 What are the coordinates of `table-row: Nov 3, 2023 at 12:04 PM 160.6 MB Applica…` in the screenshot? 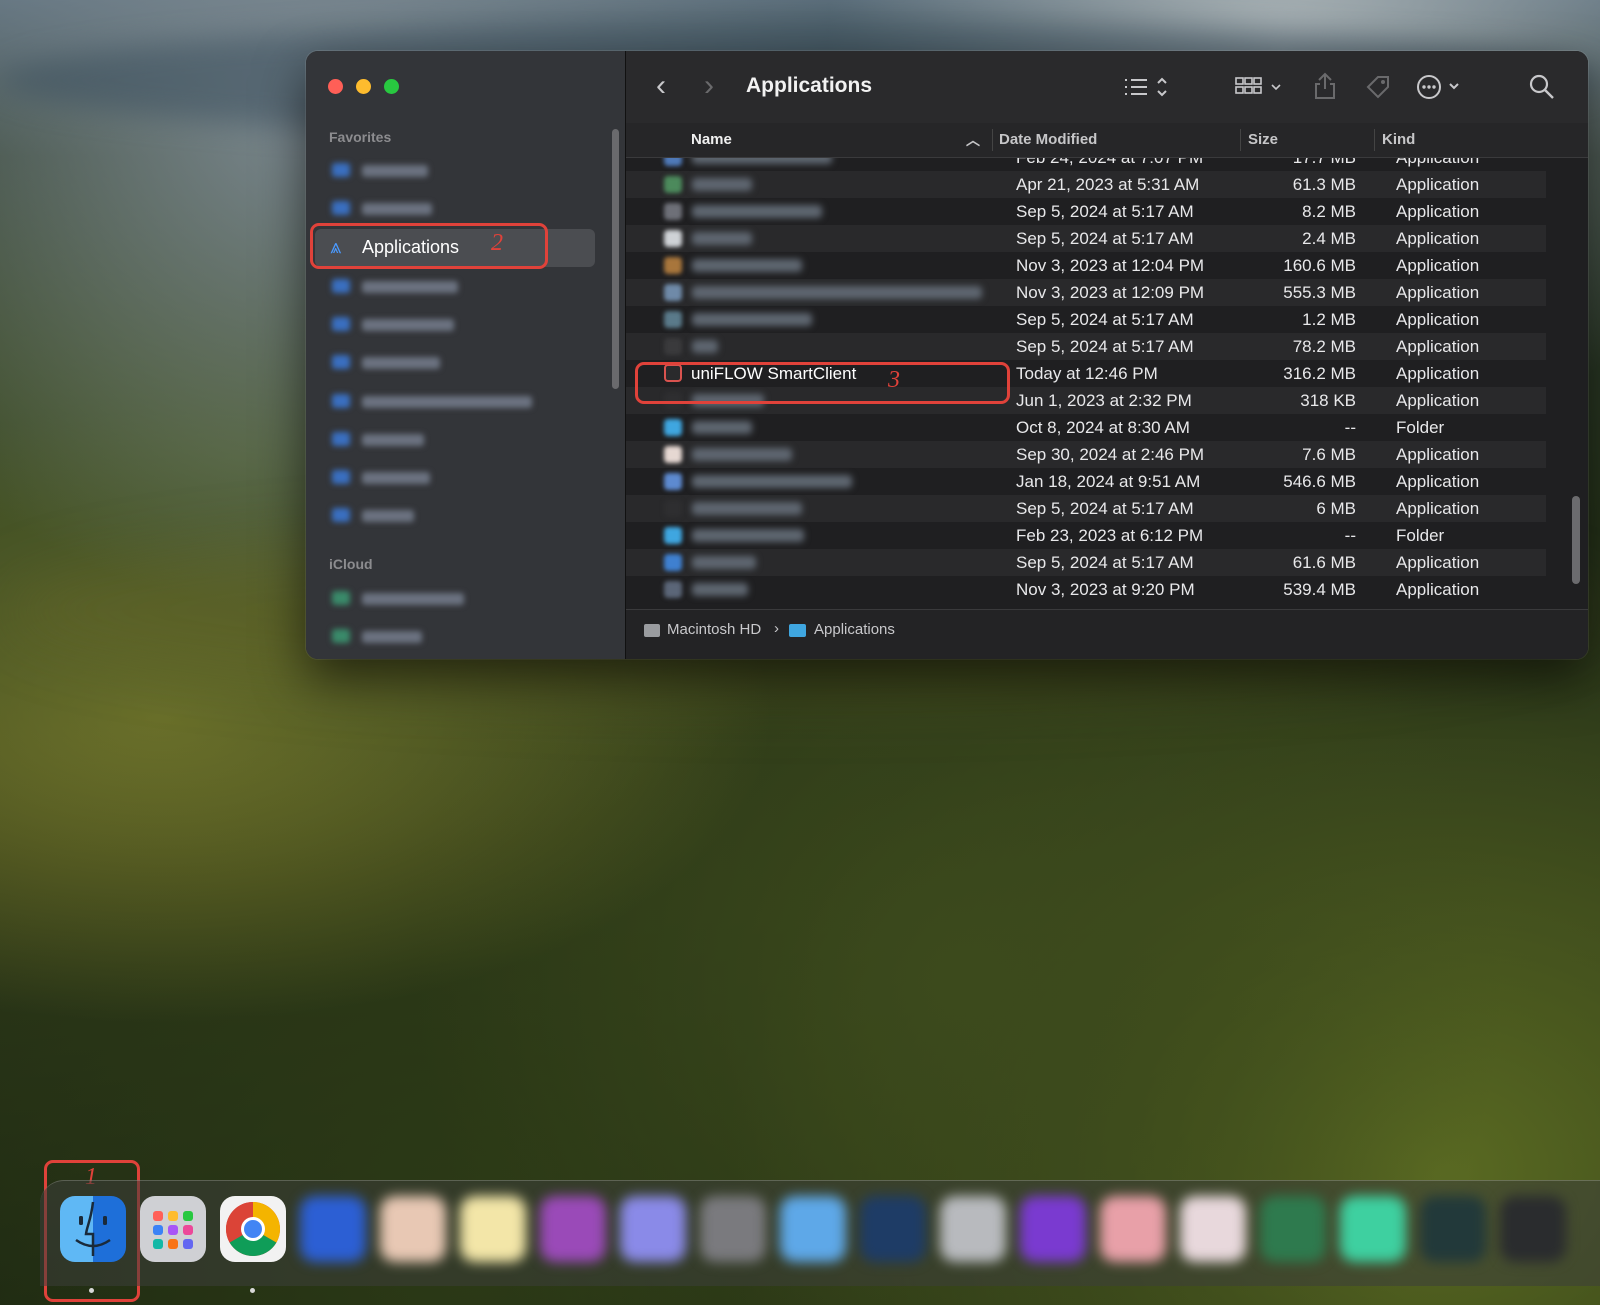 It's located at (1086, 265).